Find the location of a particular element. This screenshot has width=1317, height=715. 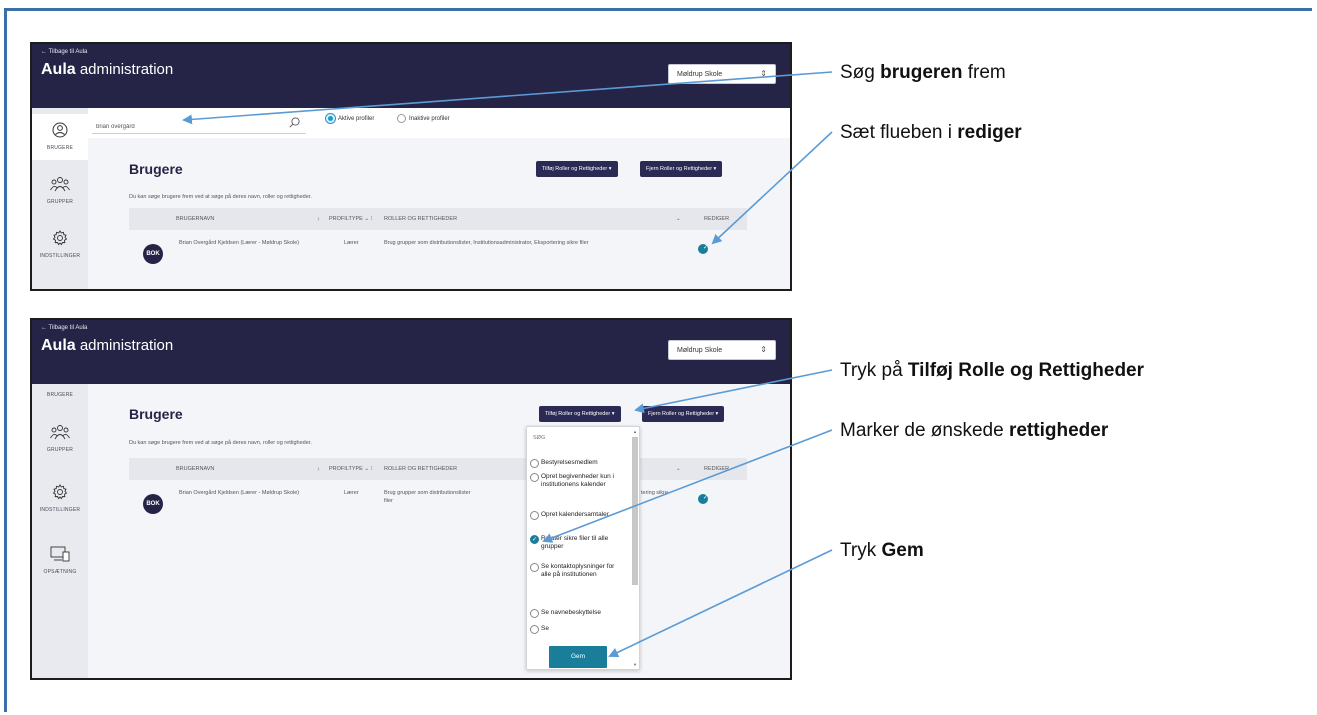

callout-add-roles: Tryk på Tilføj Rolle og Rettigheder is located at coordinates (992, 370).